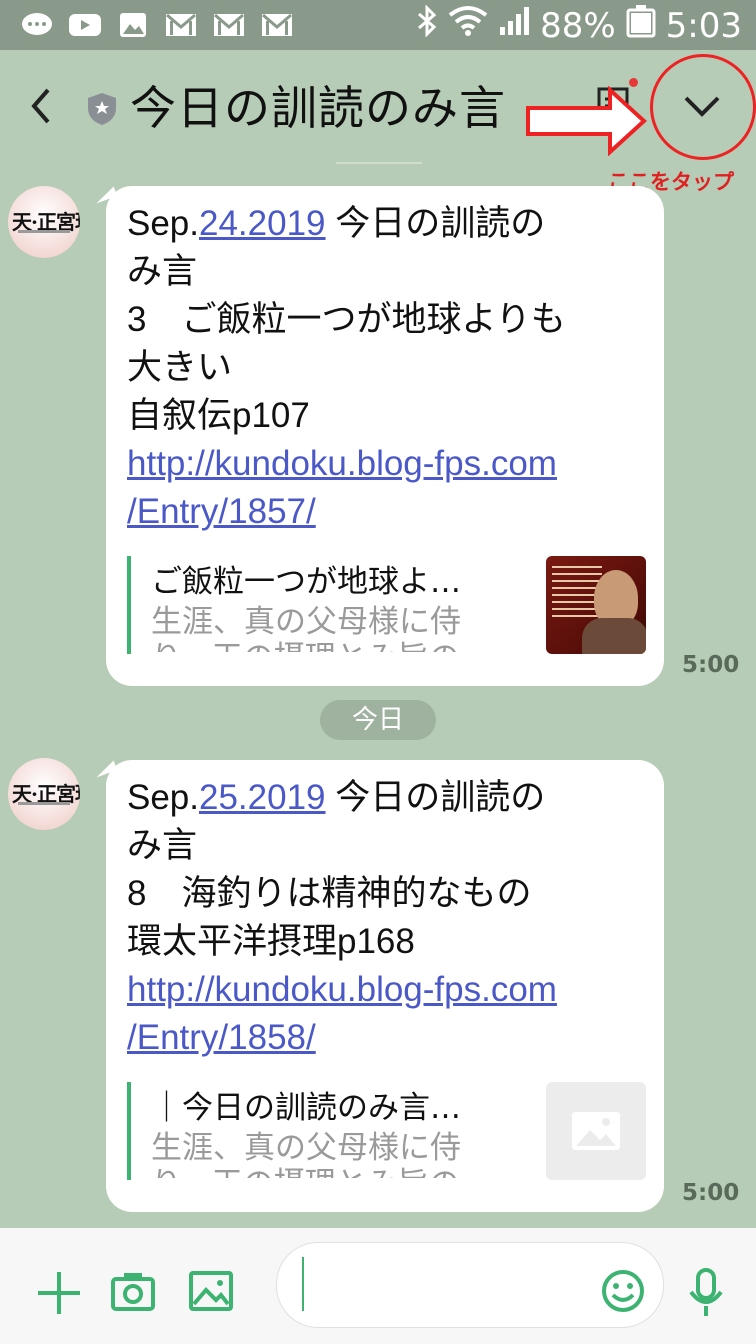  Describe the element at coordinates (706, 1295) in the screenshot. I see `microphone-icon` at that location.